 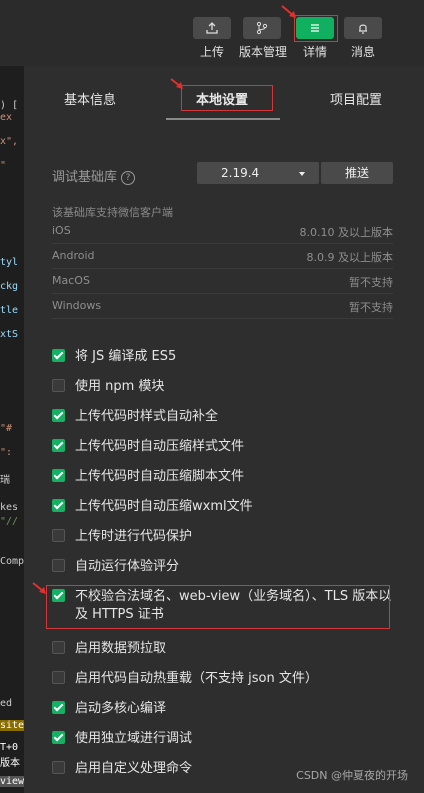 What do you see at coordinates (135, 417) in the screenshot?
I see `option-style-autoprefix: 上传代码时样式自动补全` at bounding box center [135, 417].